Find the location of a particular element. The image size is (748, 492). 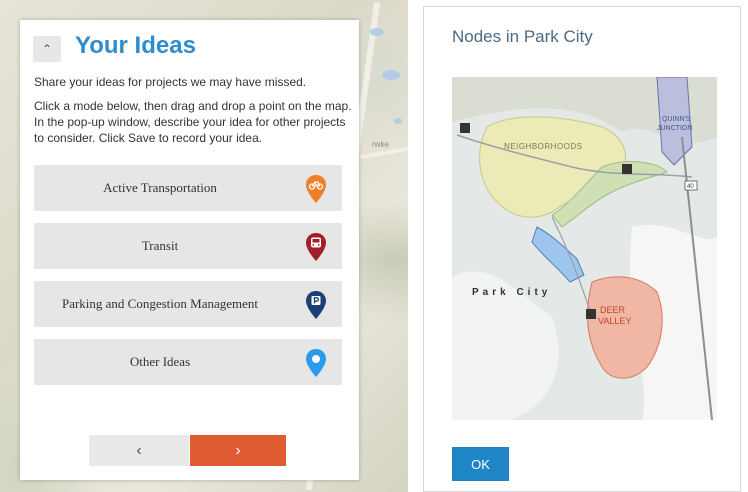

next-button: › is located at coordinates (238, 450).